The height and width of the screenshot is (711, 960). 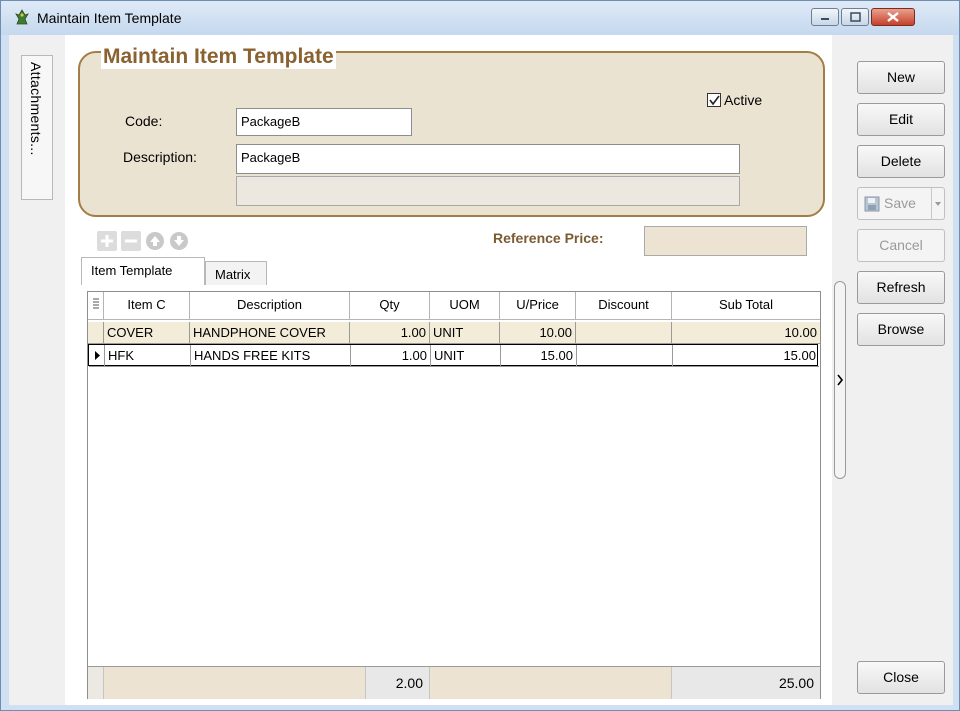 I want to click on maximize-button, so click(x=855, y=17).